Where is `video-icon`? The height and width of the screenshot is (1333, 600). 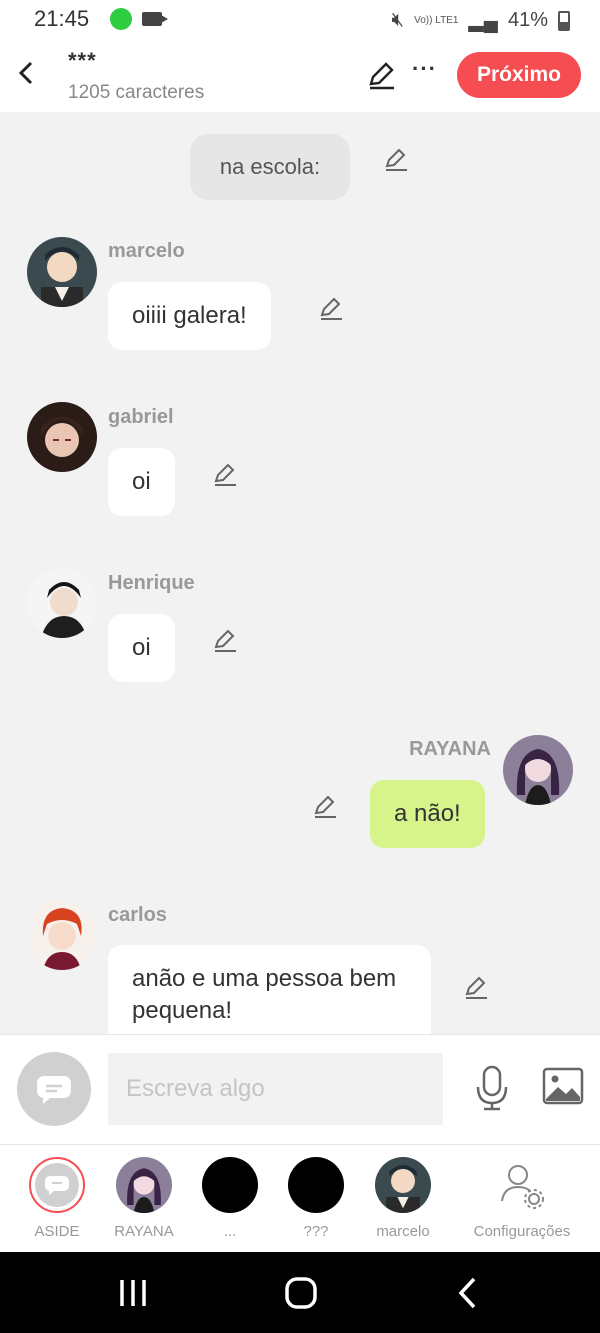 video-icon is located at coordinates (155, 19).